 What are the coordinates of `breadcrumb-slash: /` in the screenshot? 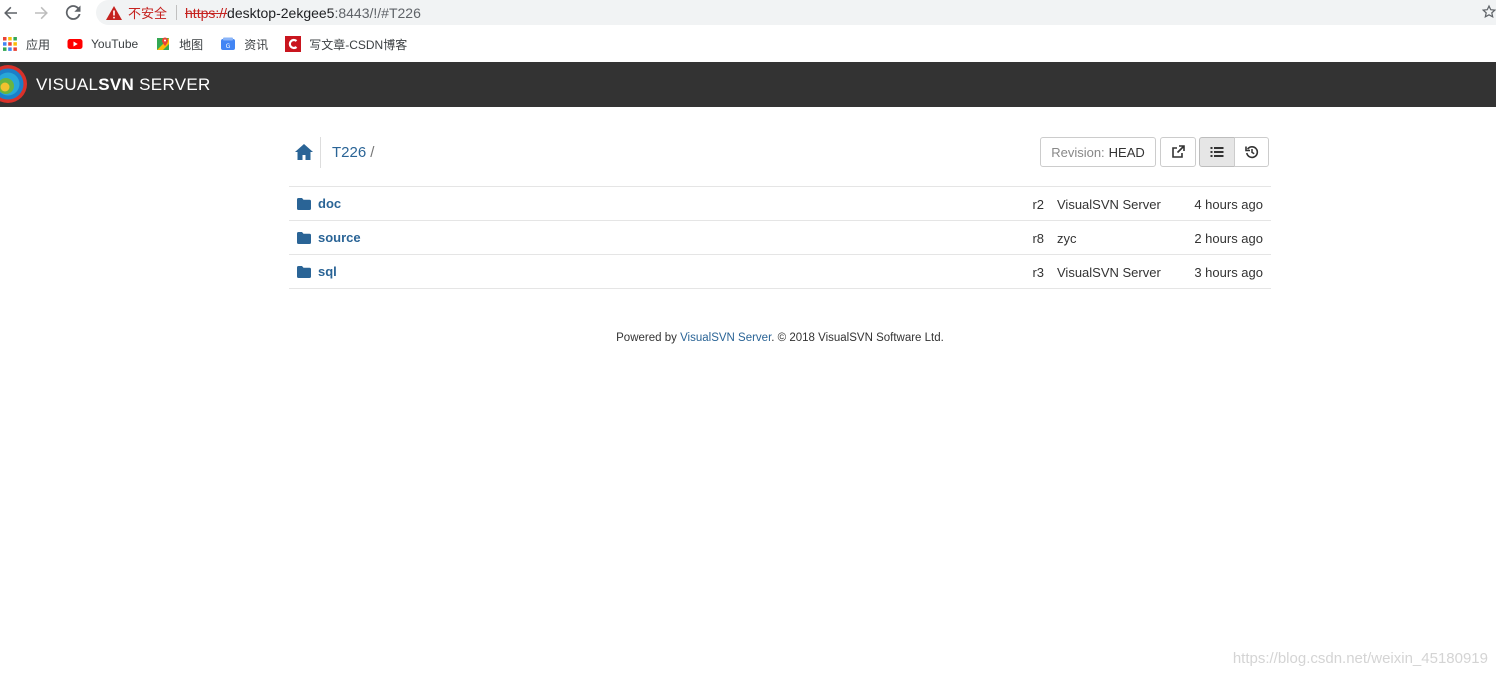 It's located at (372, 152).